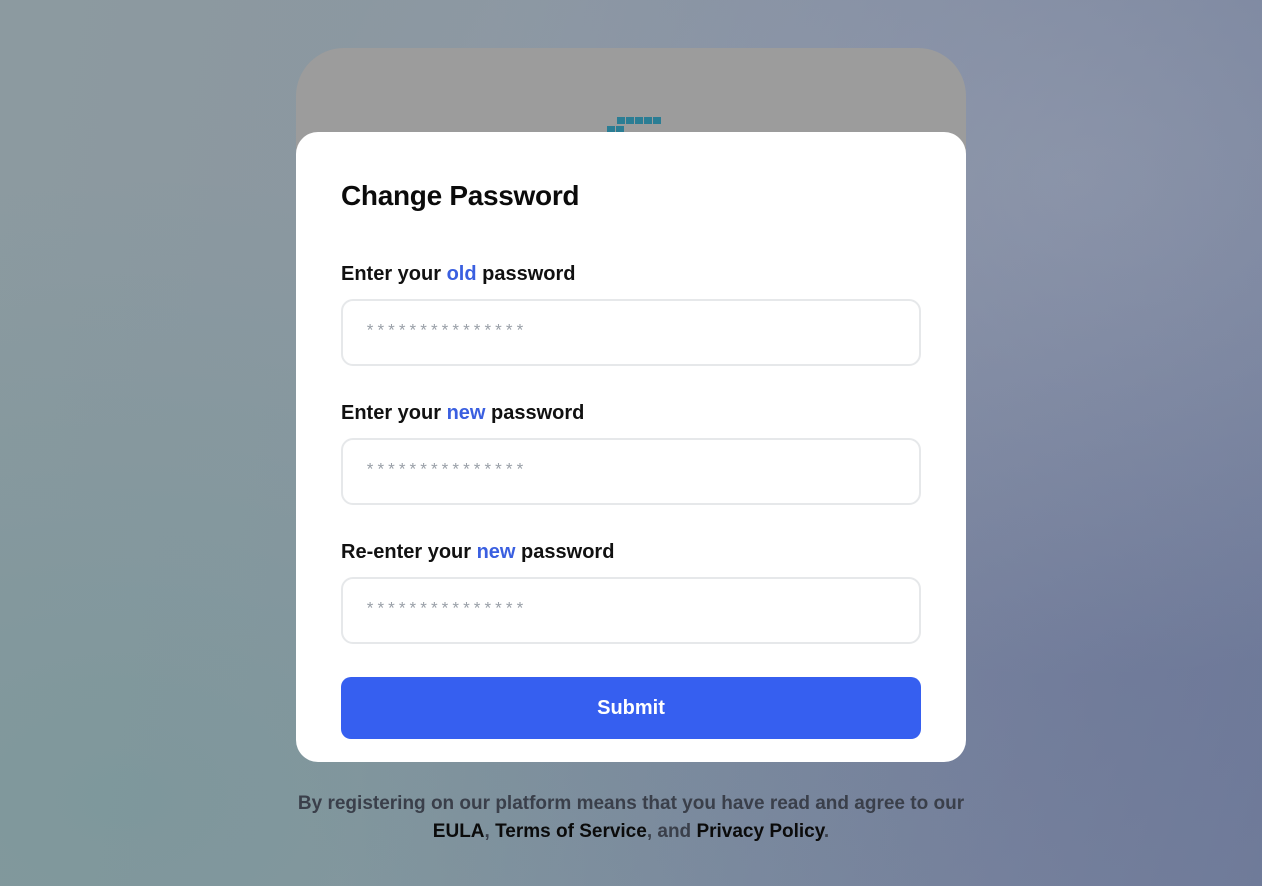 This screenshot has width=1262, height=886. Describe the element at coordinates (759, 831) in the screenshot. I see `privacy-policy-link: Privacy Policy` at that location.